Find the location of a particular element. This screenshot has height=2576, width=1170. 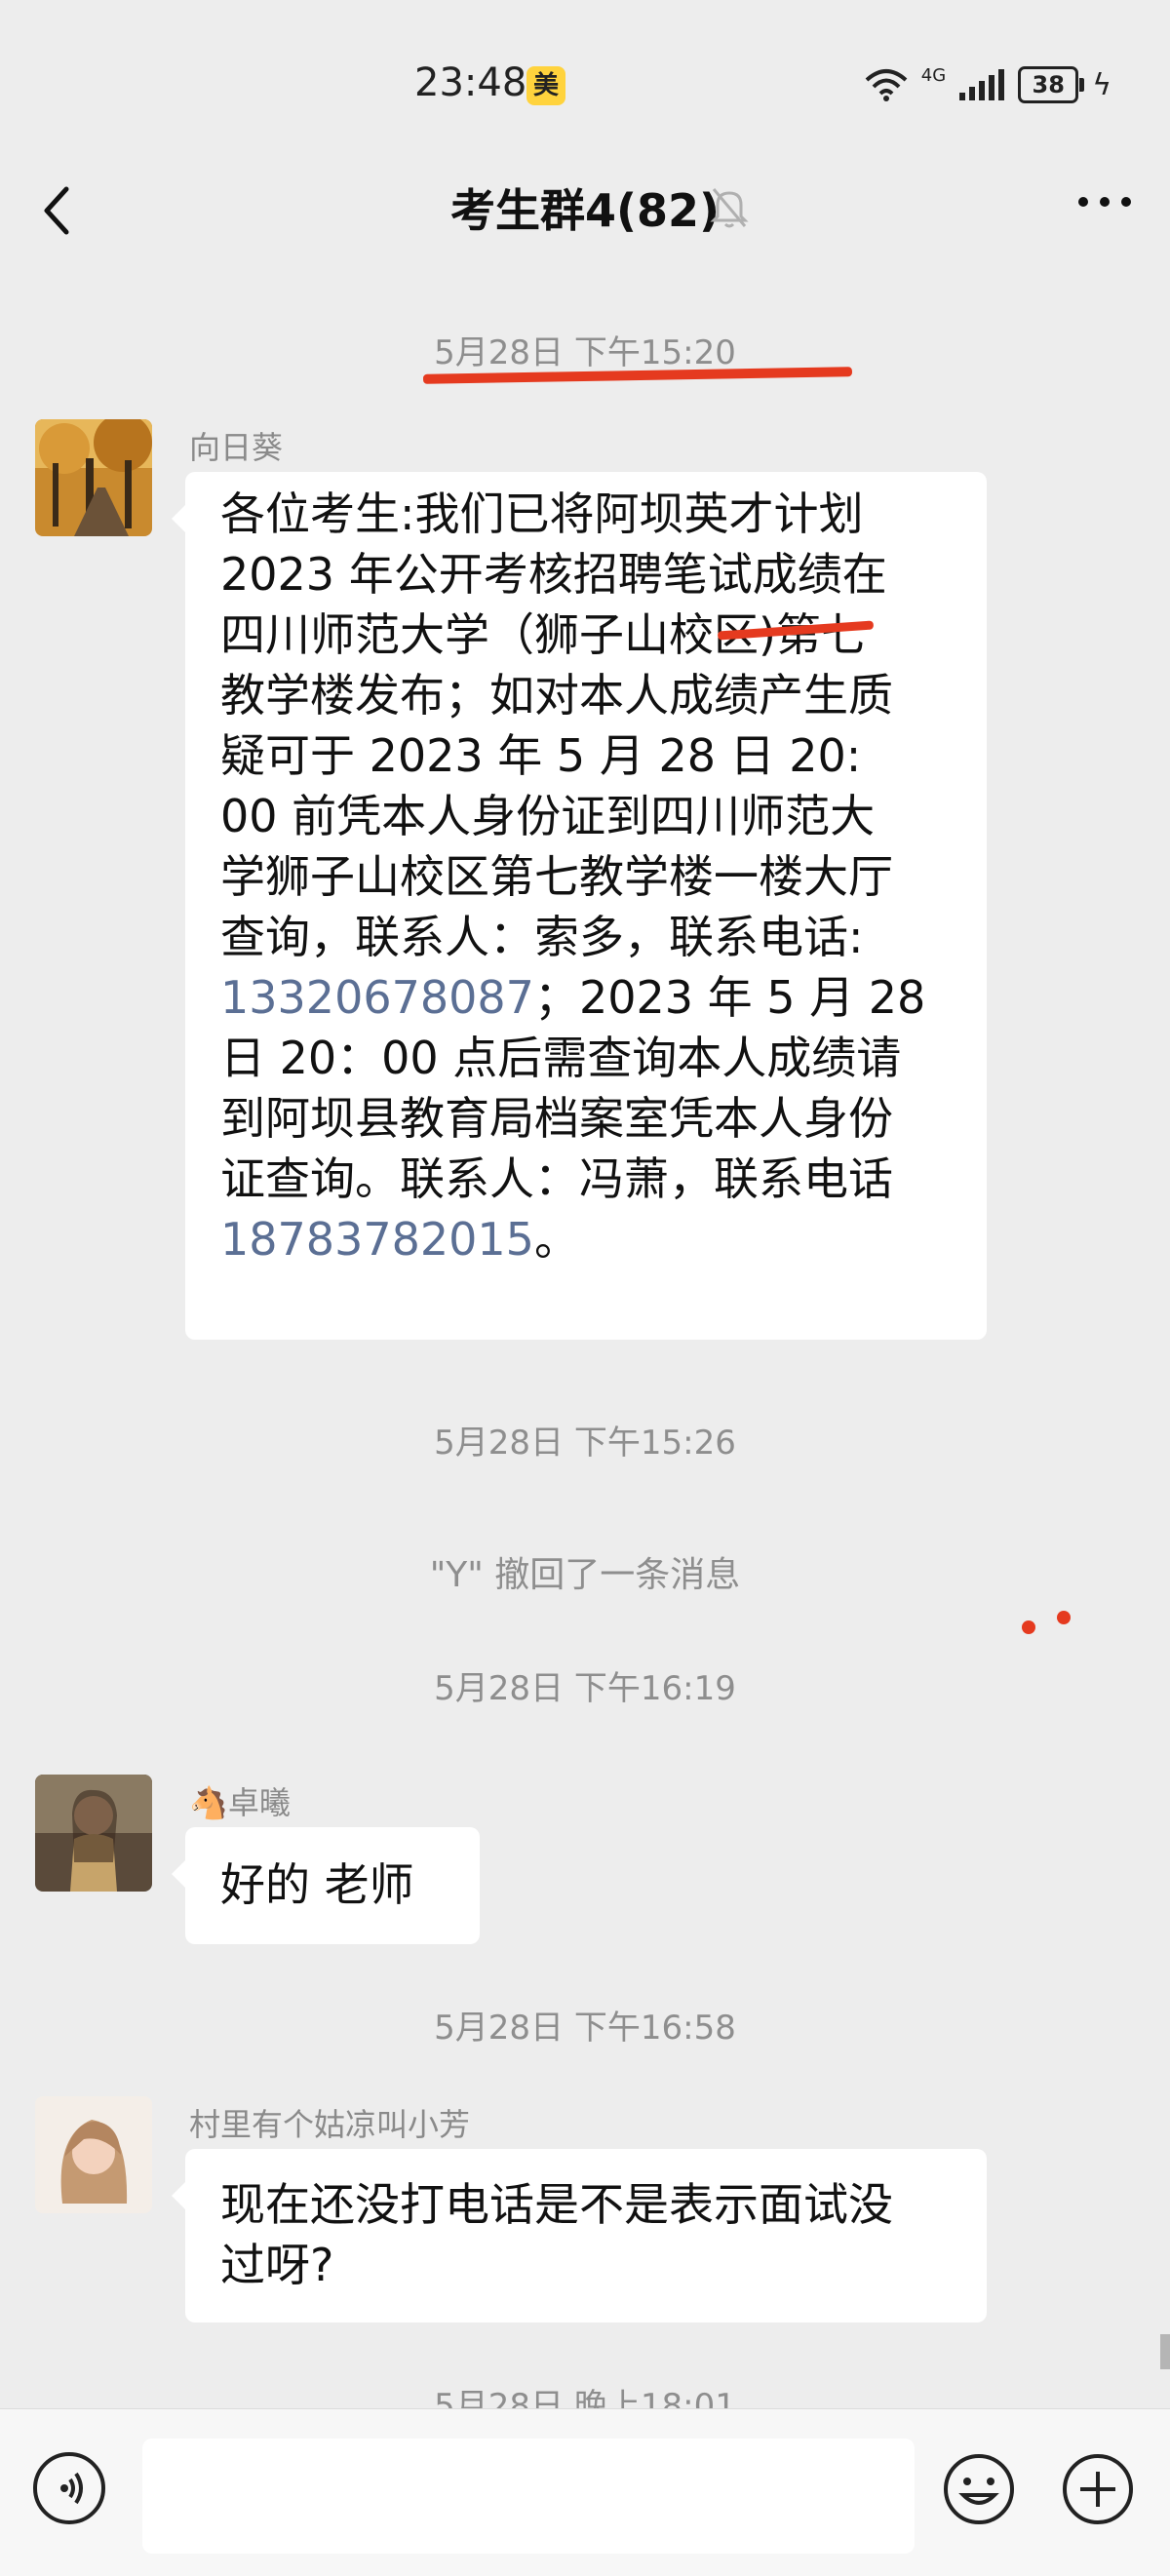

message-line: 13320678087；2023 年 5 月 28 is located at coordinates (573, 997).